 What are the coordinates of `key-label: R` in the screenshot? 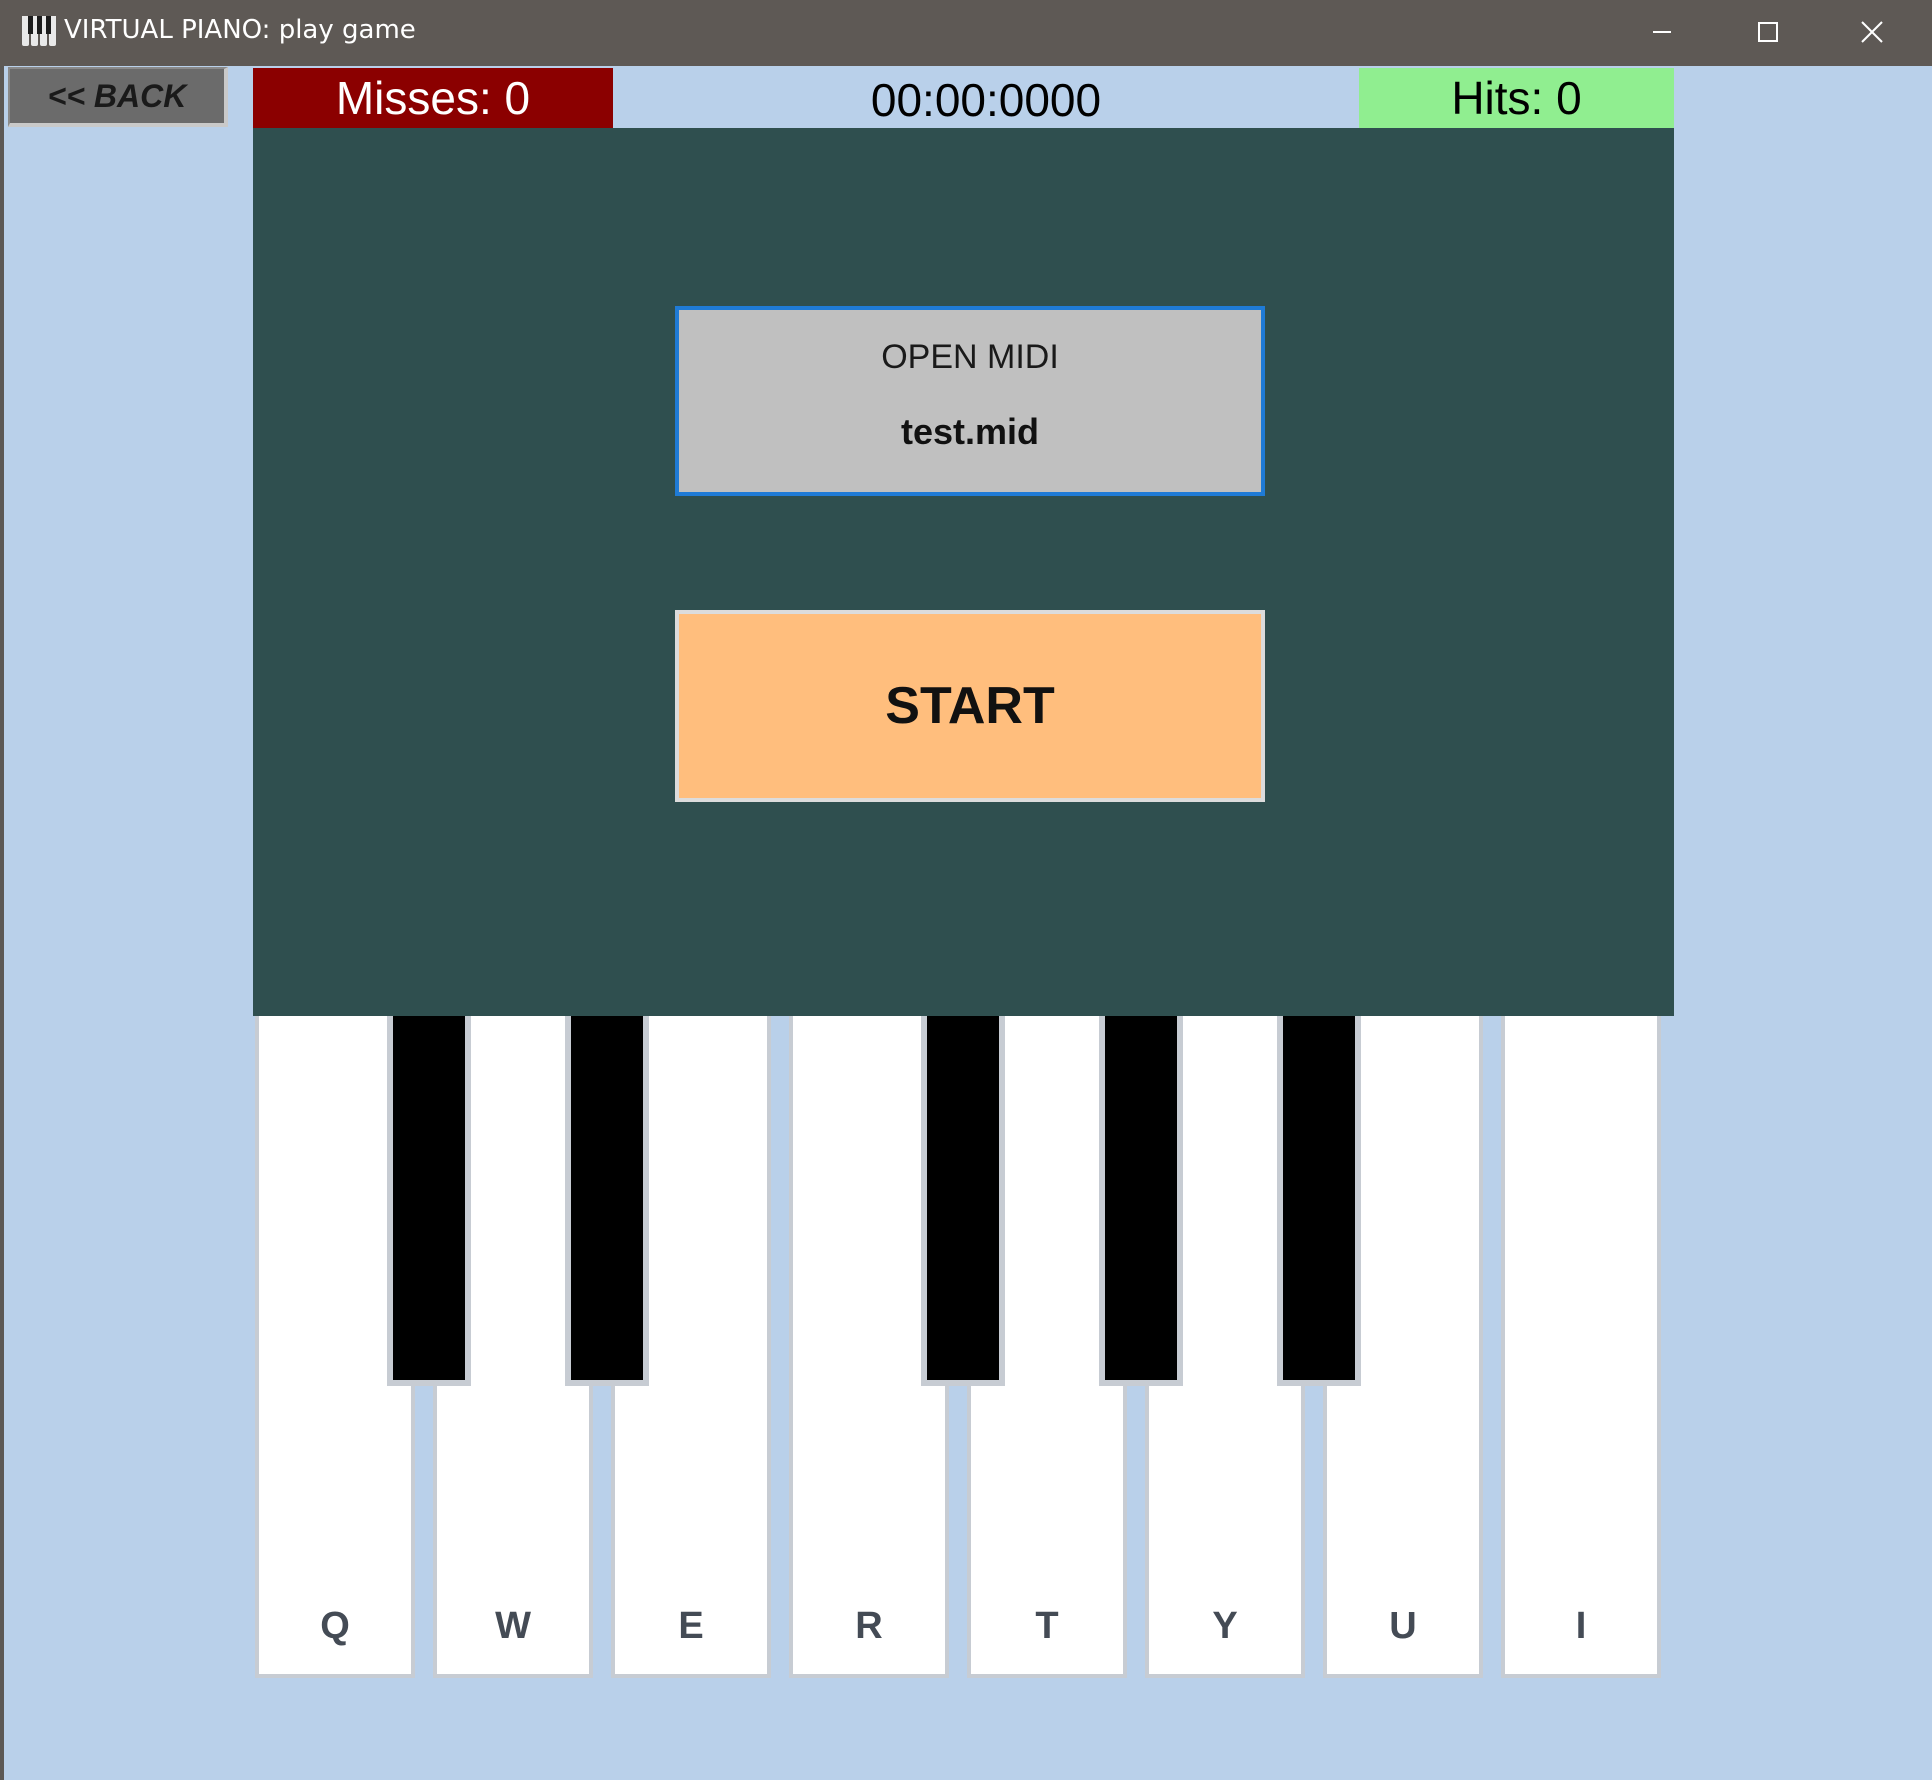 It's located at (869, 1626).